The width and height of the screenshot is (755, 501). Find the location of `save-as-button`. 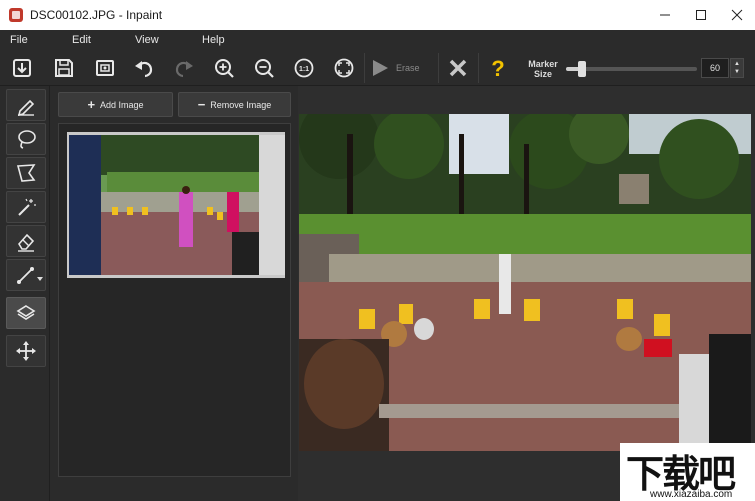

save-as-button is located at coordinates (105, 68).